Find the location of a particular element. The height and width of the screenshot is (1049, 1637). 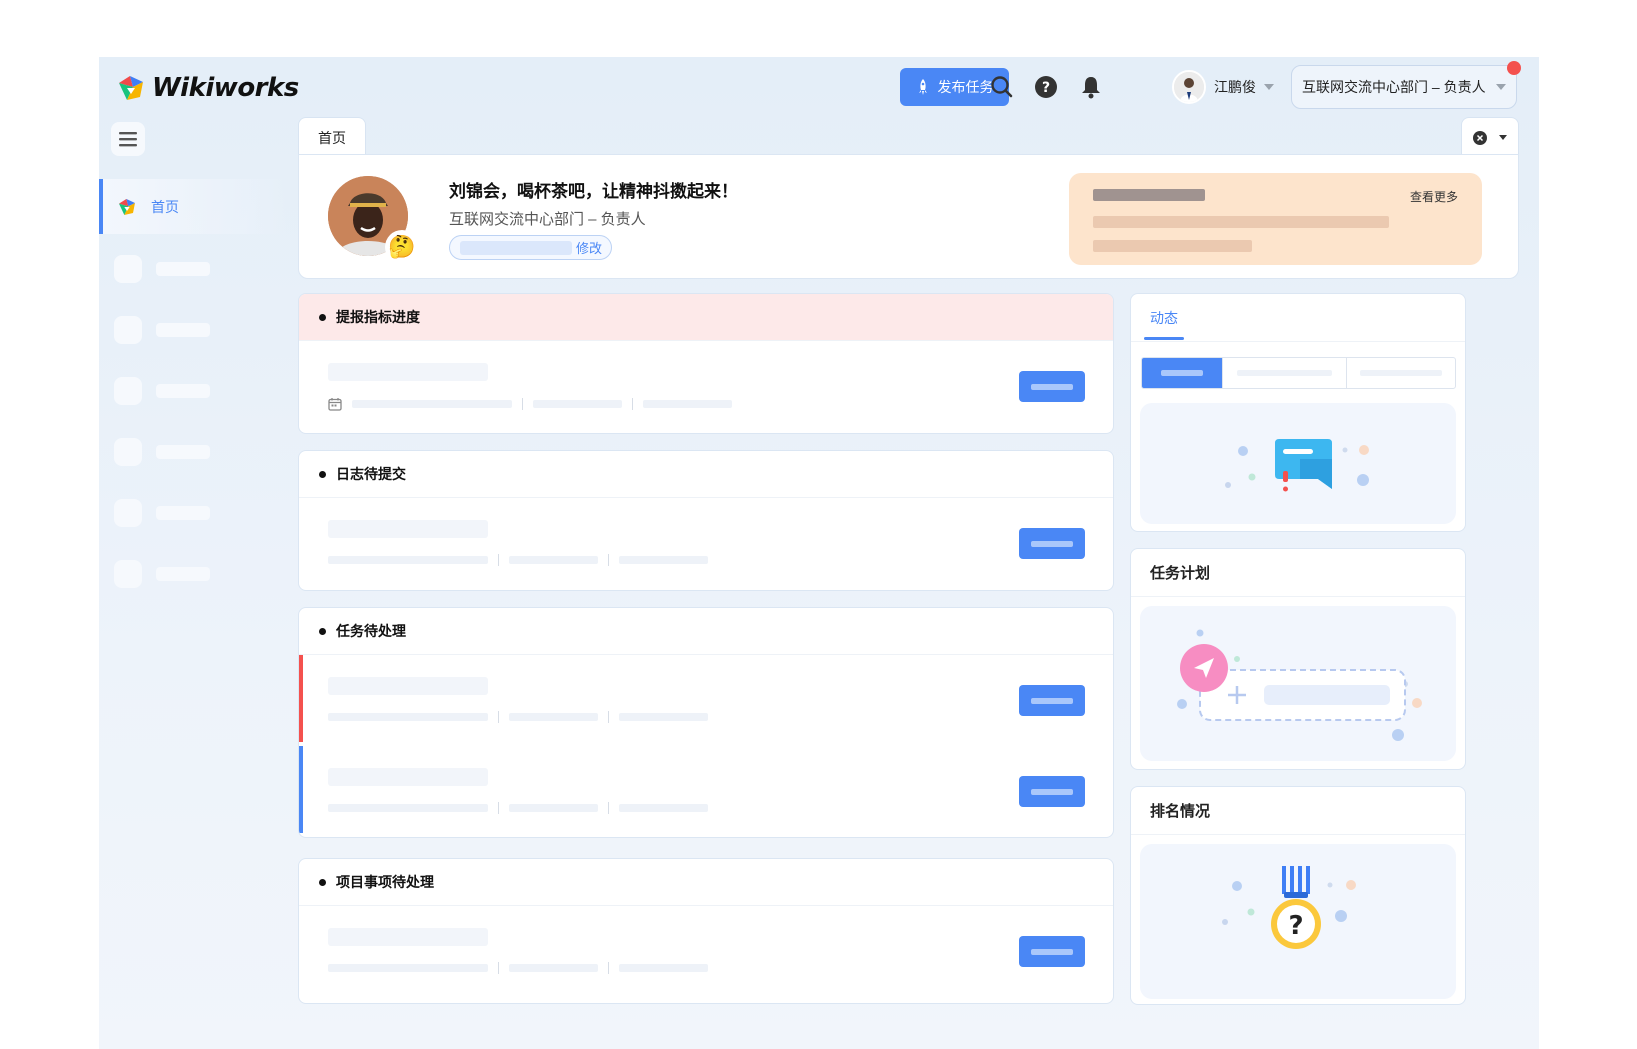

section-tasks-pending: 任务待处理 is located at coordinates (706, 722).